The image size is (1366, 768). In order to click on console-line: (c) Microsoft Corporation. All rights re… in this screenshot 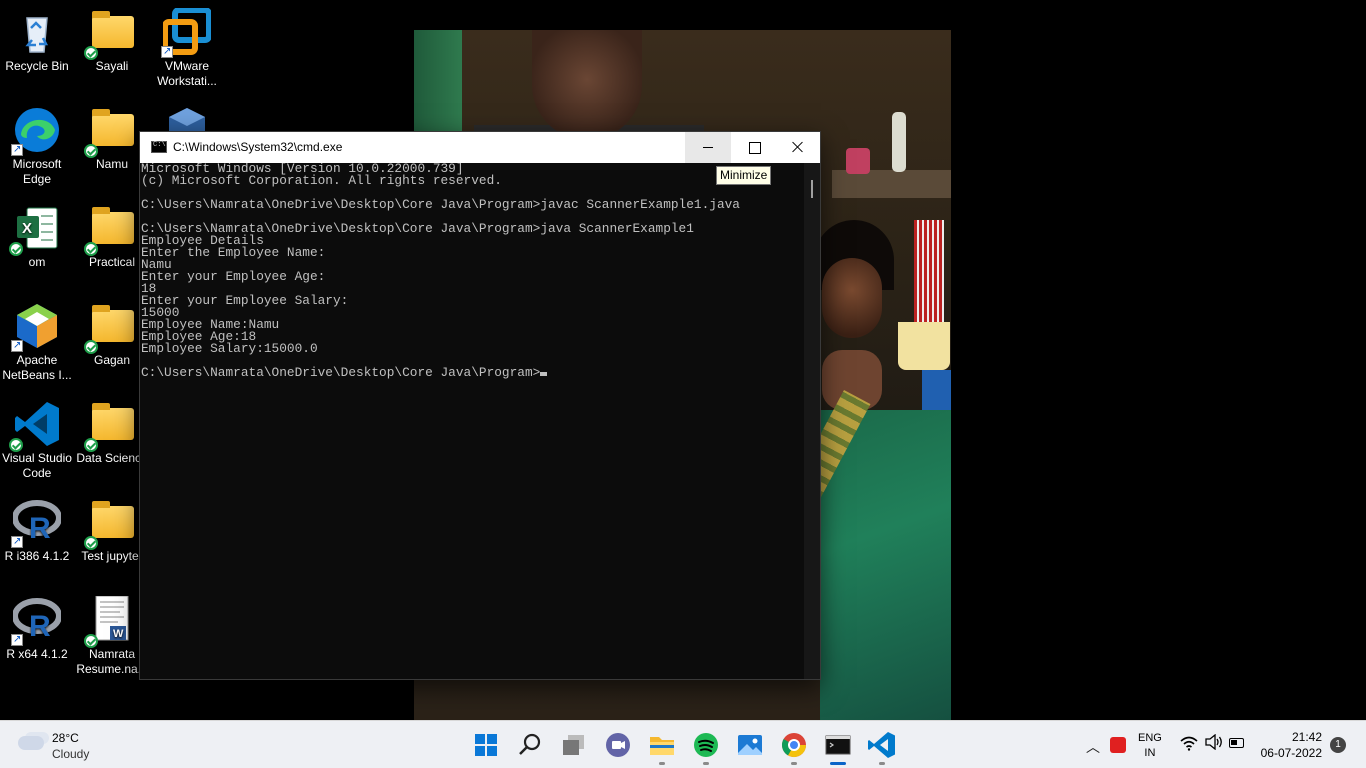, I will do `click(321, 180)`.